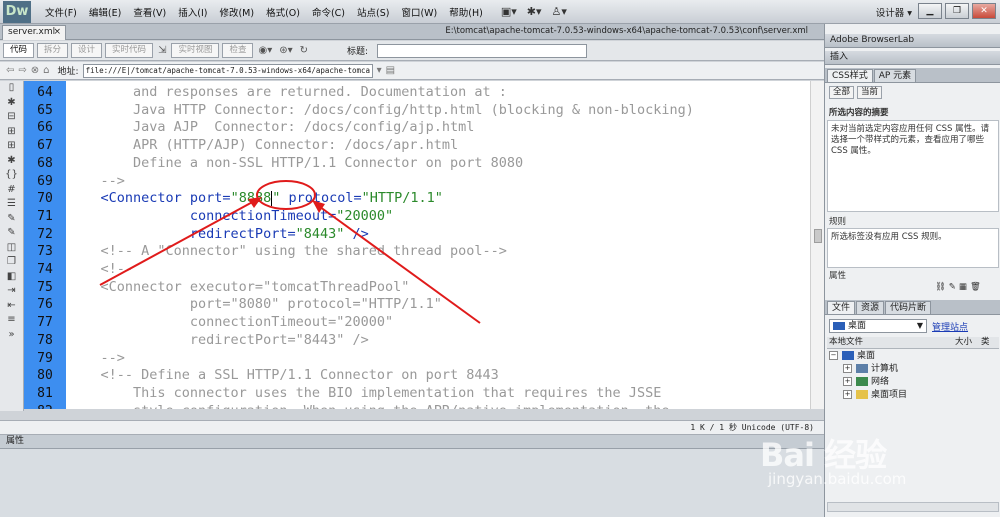 This screenshot has height=517, width=1000. Describe the element at coordinates (959, 287) in the screenshot. I see `css-panel-actions: ⛓✎▦🗑` at that location.